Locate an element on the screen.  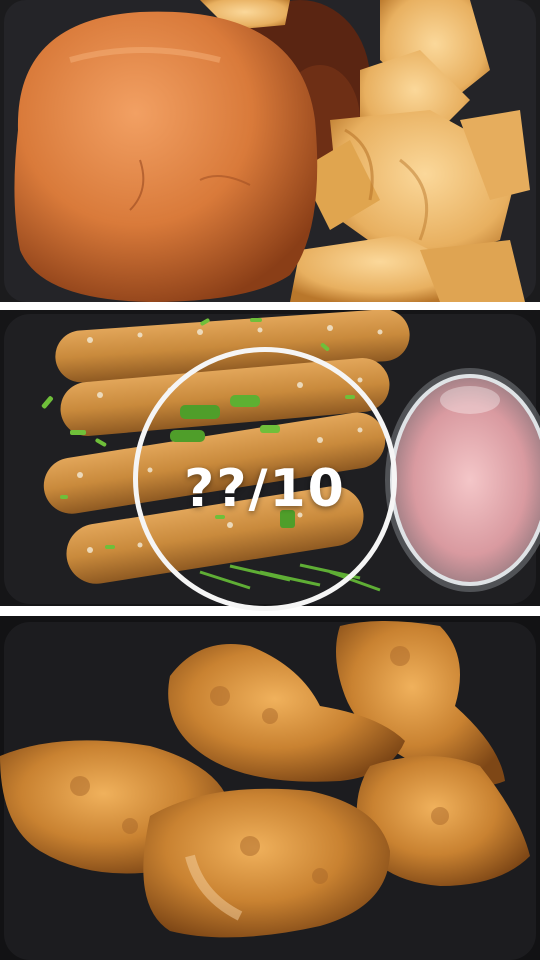
rating-text: ??/10 is located at coordinates (265, 489).